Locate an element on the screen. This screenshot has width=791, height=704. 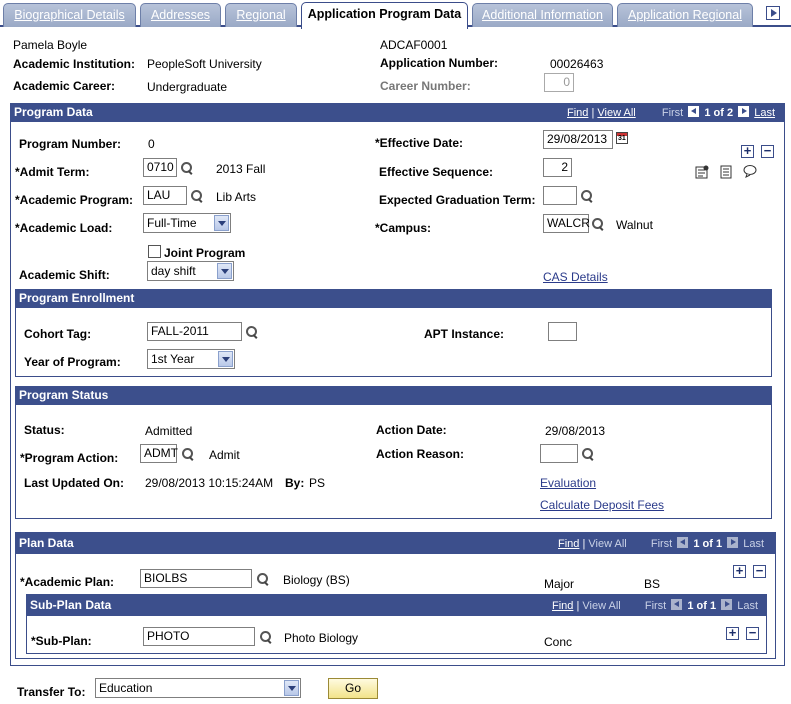
subplan-next-arrow-icon is located at coordinates (727, 604).